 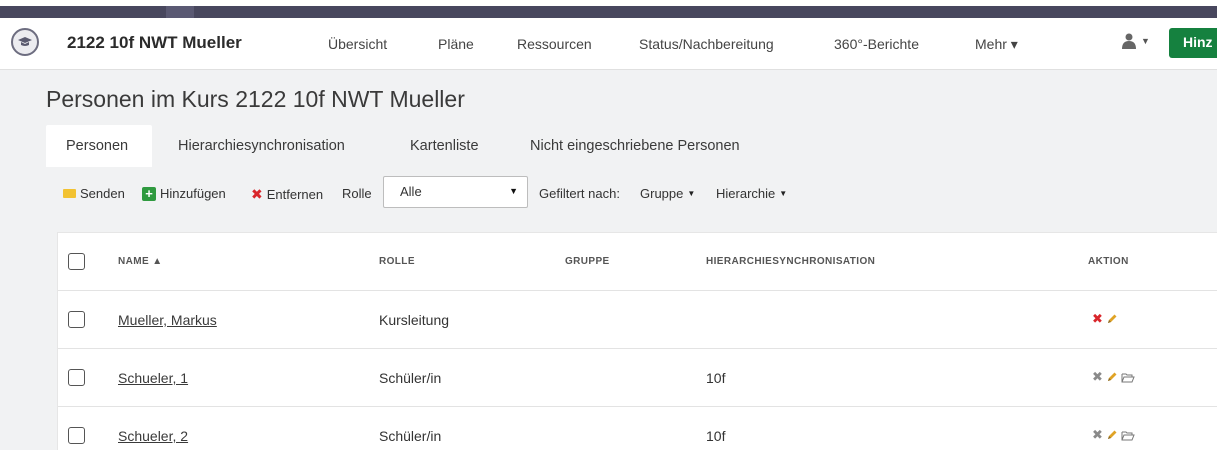 I want to click on top-dark-bar, so click(x=608, y=12).